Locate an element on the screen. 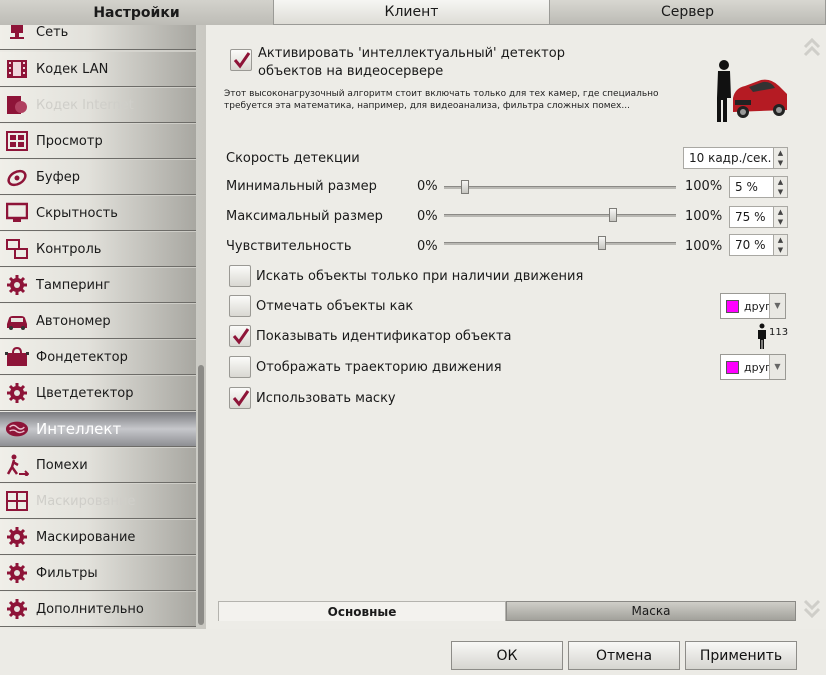 The height and width of the screenshot is (675, 826). activate-checkbox is located at coordinates (241, 60).